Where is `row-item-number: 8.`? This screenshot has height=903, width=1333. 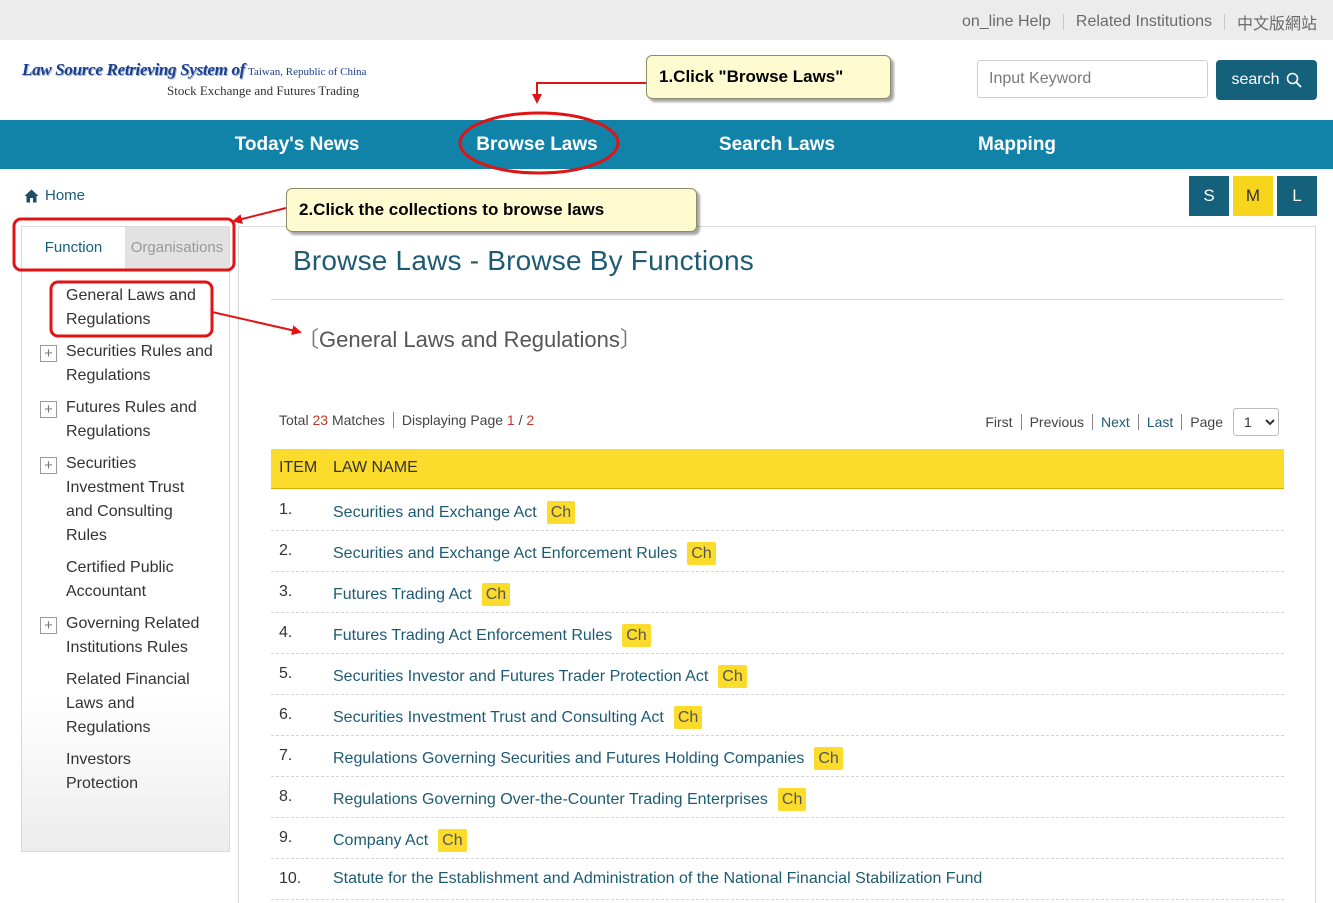
row-item-number: 8. is located at coordinates (286, 796).